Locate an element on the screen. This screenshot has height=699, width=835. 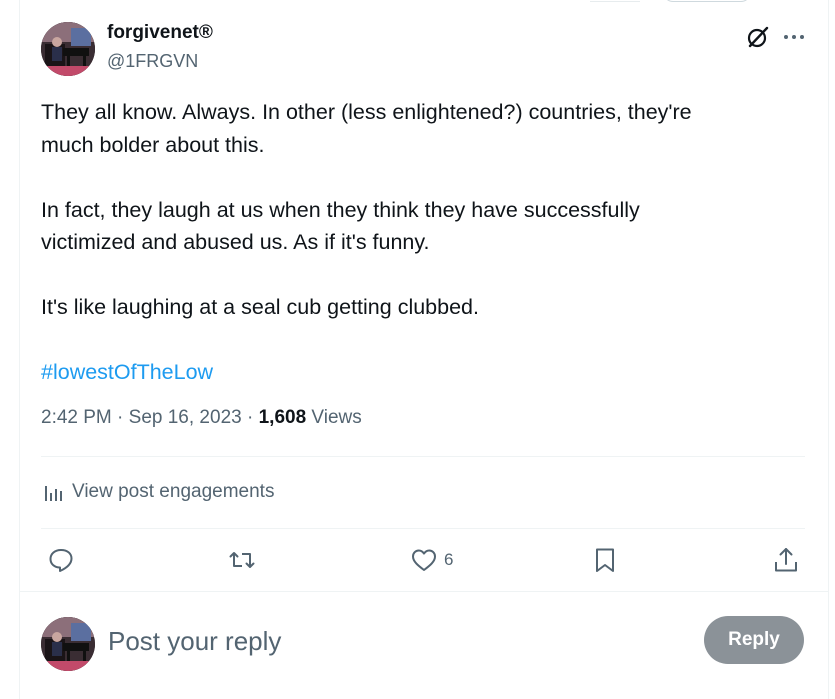
more-icon-graphic is located at coordinates (794, 37).